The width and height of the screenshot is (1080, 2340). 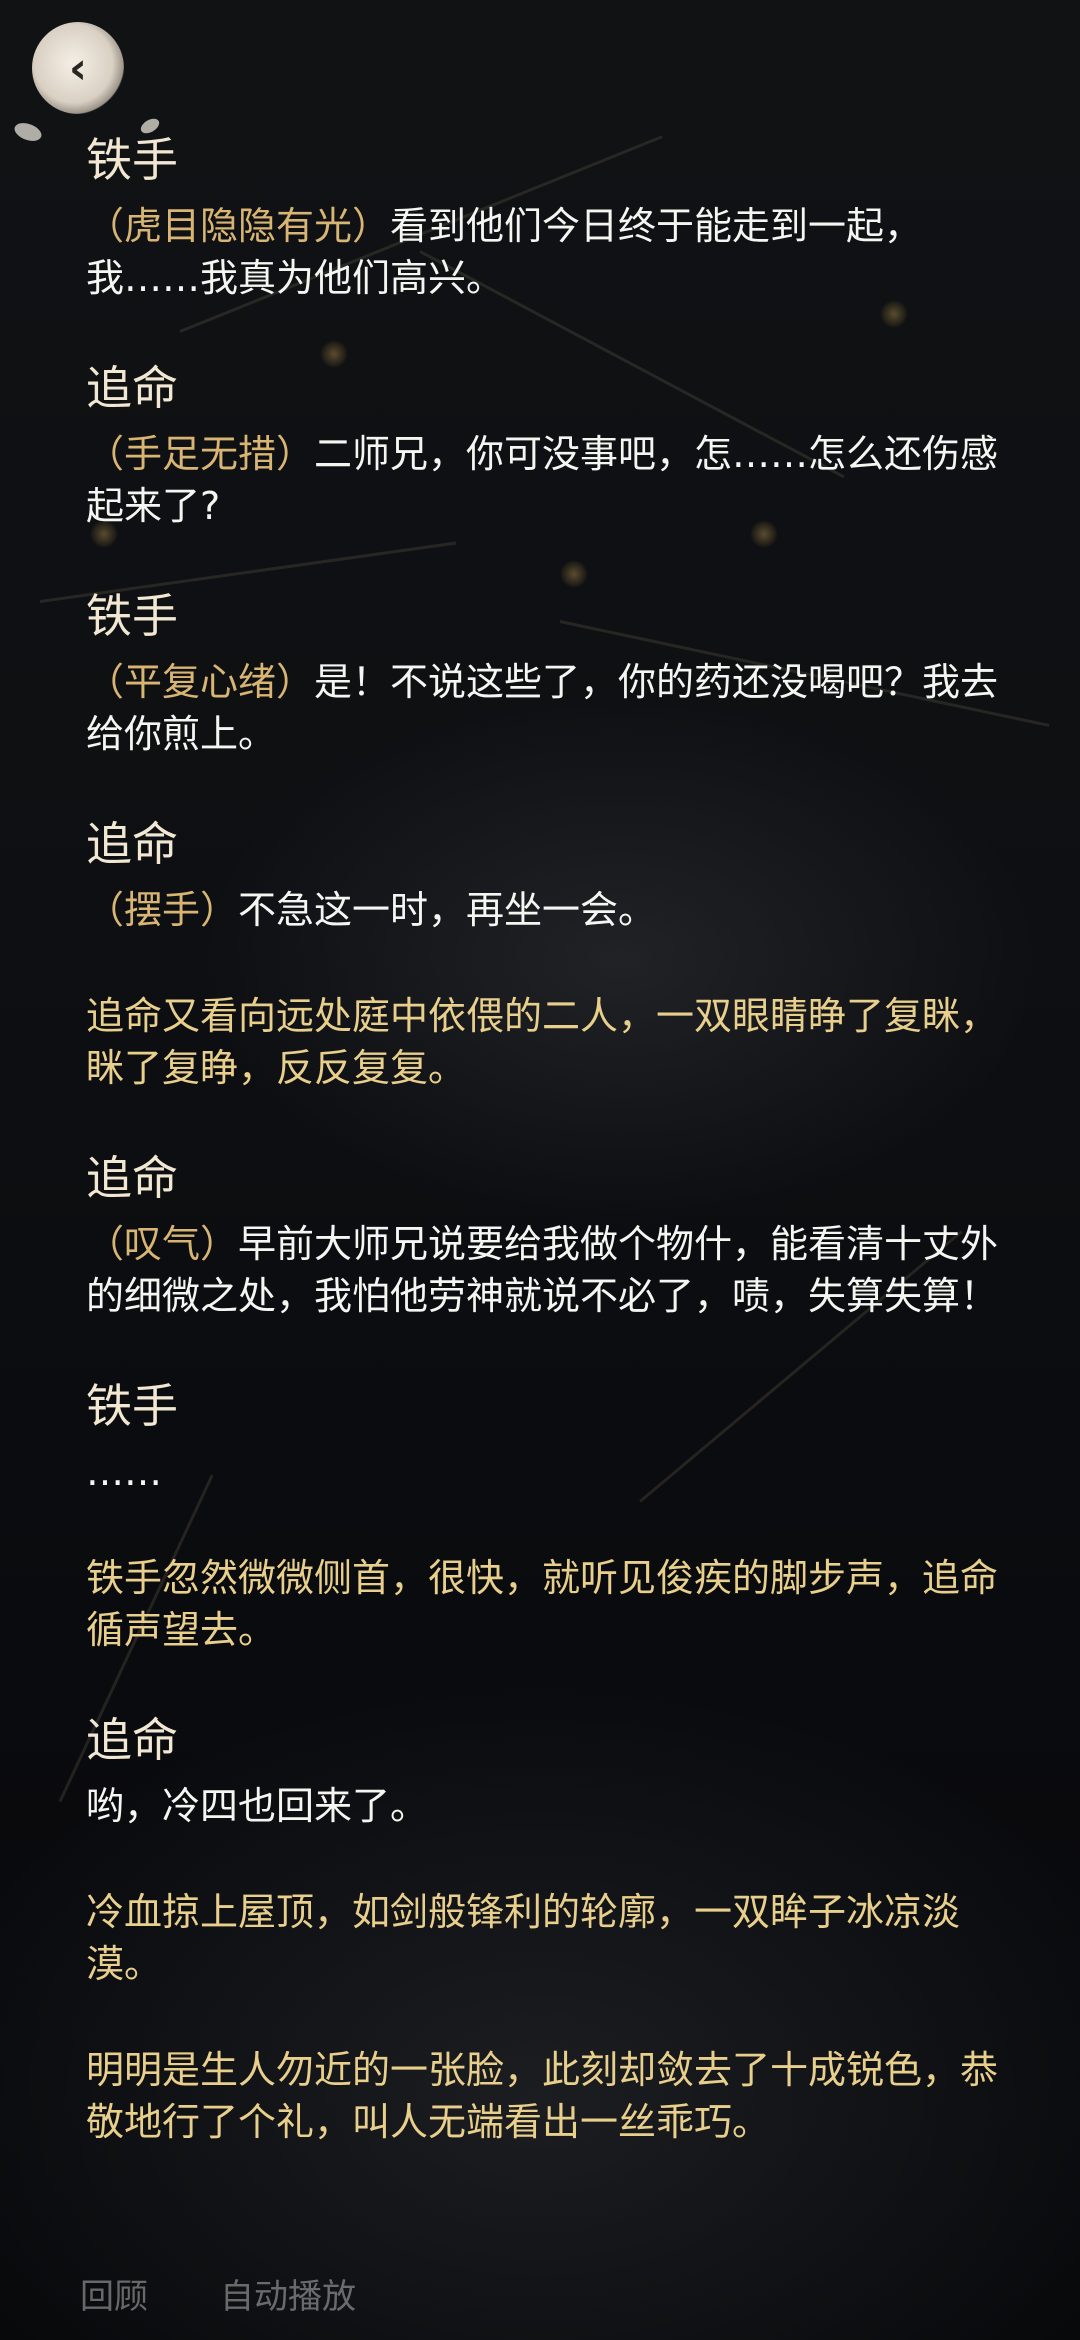 What do you see at coordinates (447, 910) in the screenshot?
I see `dialogue-text: 不急这一时，再坐一会。` at bounding box center [447, 910].